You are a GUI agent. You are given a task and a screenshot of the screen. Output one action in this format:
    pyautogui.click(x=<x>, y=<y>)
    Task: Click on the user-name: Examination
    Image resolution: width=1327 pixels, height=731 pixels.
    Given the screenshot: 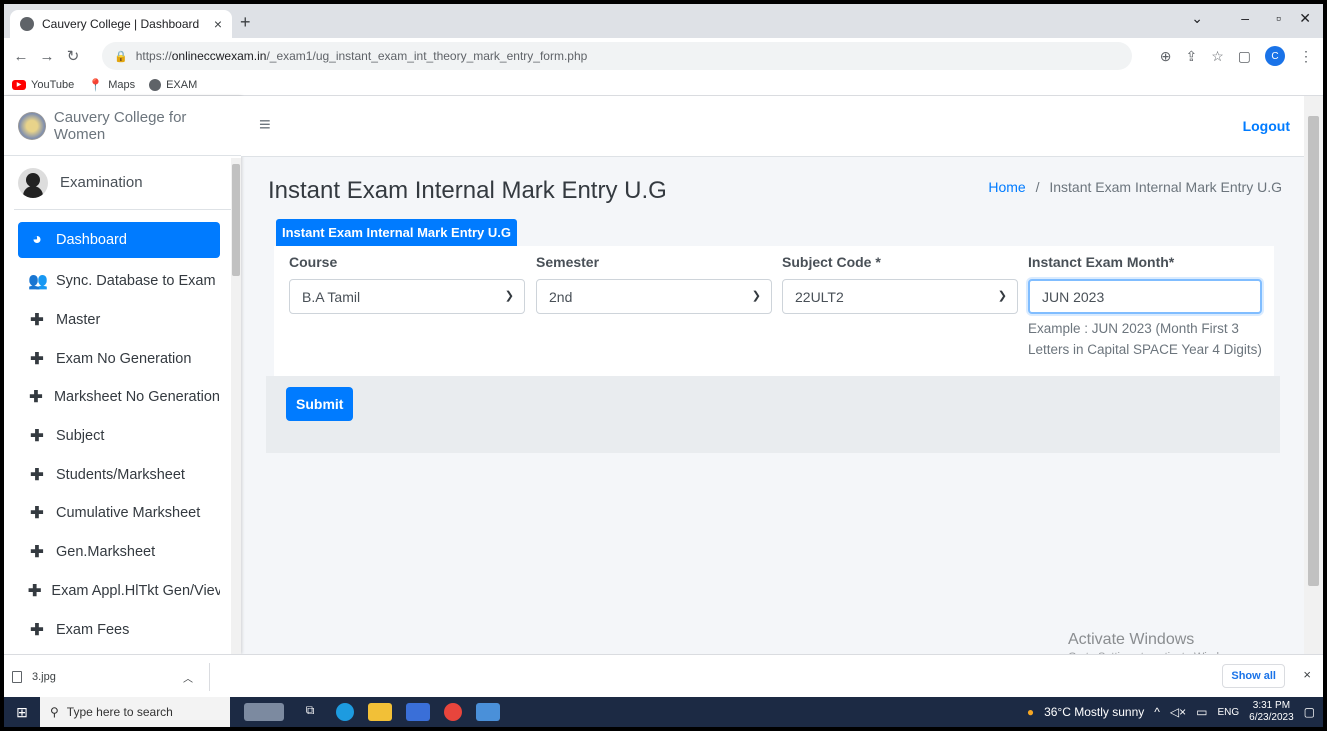 What is the action you would take?
    pyautogui.click(x=101, y=182)
    